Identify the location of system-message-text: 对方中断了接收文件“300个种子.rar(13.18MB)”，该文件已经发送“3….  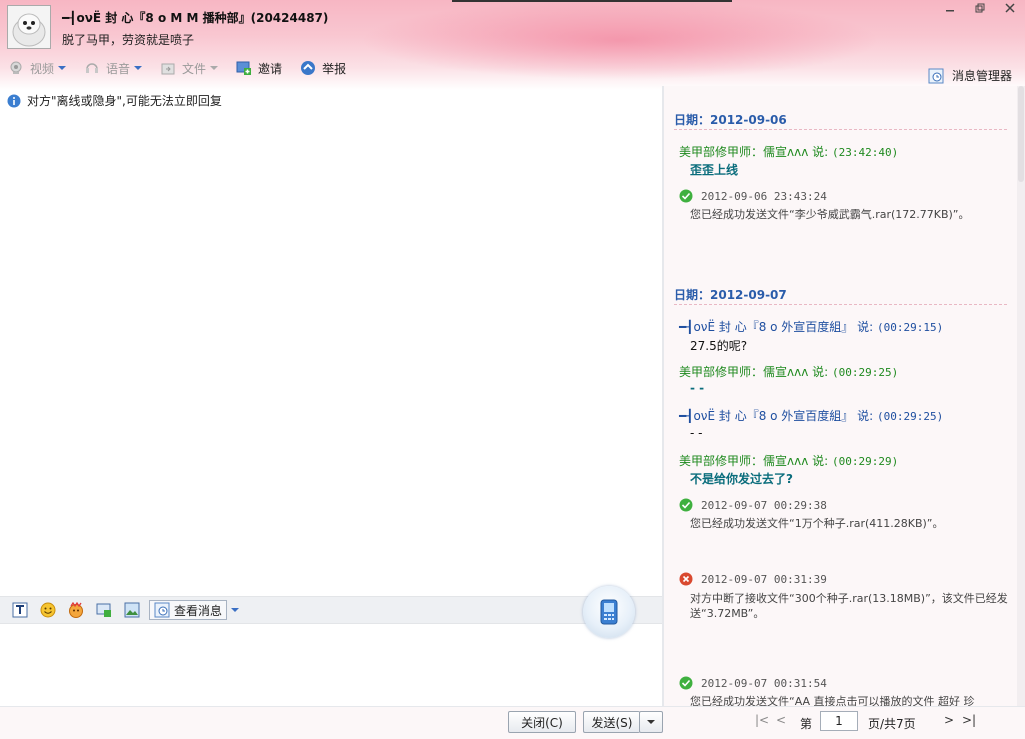
(849, 606).